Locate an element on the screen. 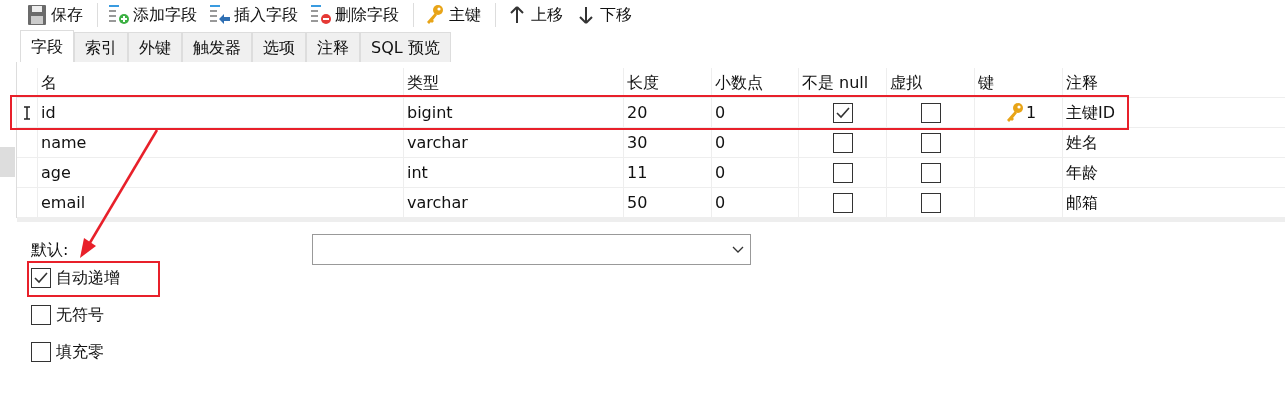 This screenshot has width=1285, height=402. table-cell-text: id is located at coordinates (48, 112).